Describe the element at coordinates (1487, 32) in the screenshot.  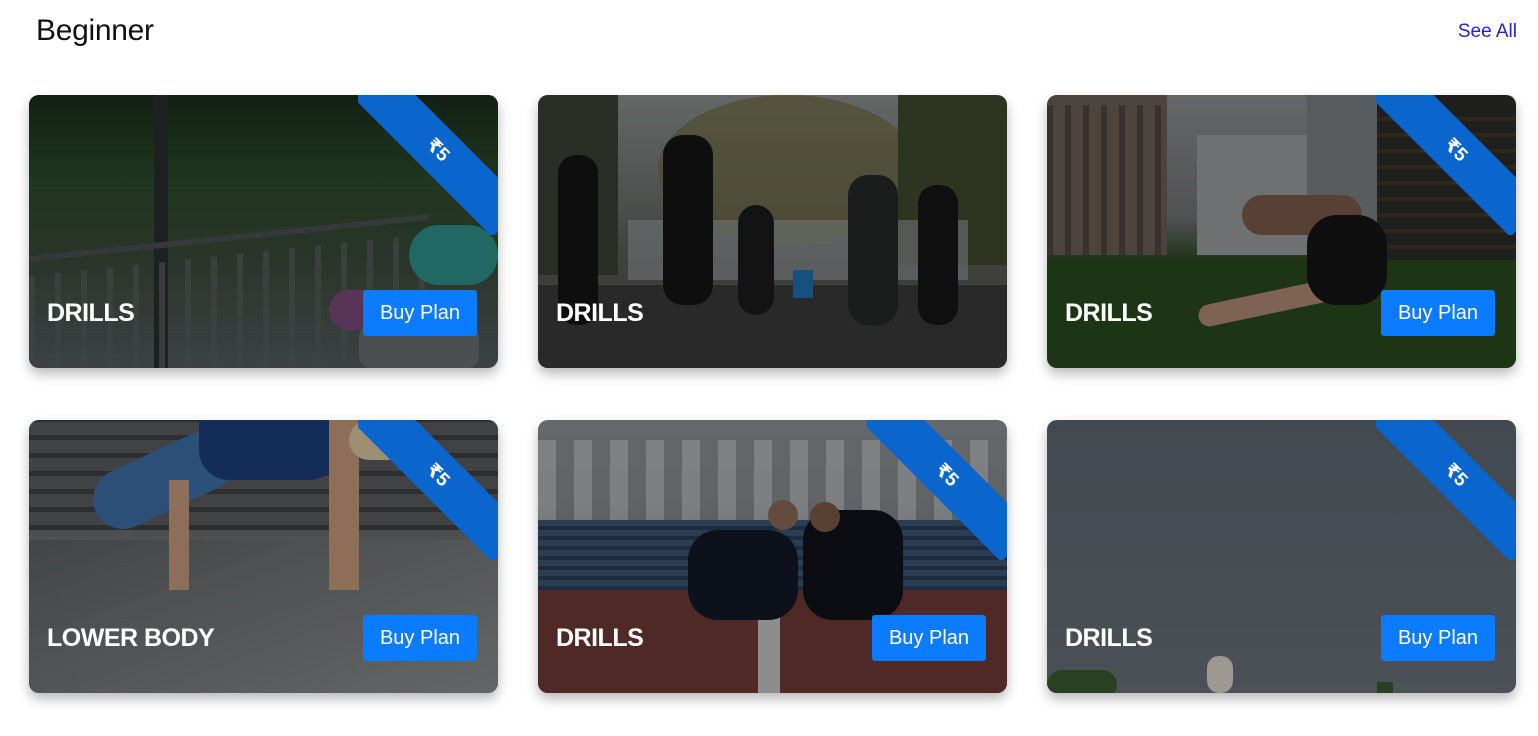
I see `see-all-link: See All` at that location.